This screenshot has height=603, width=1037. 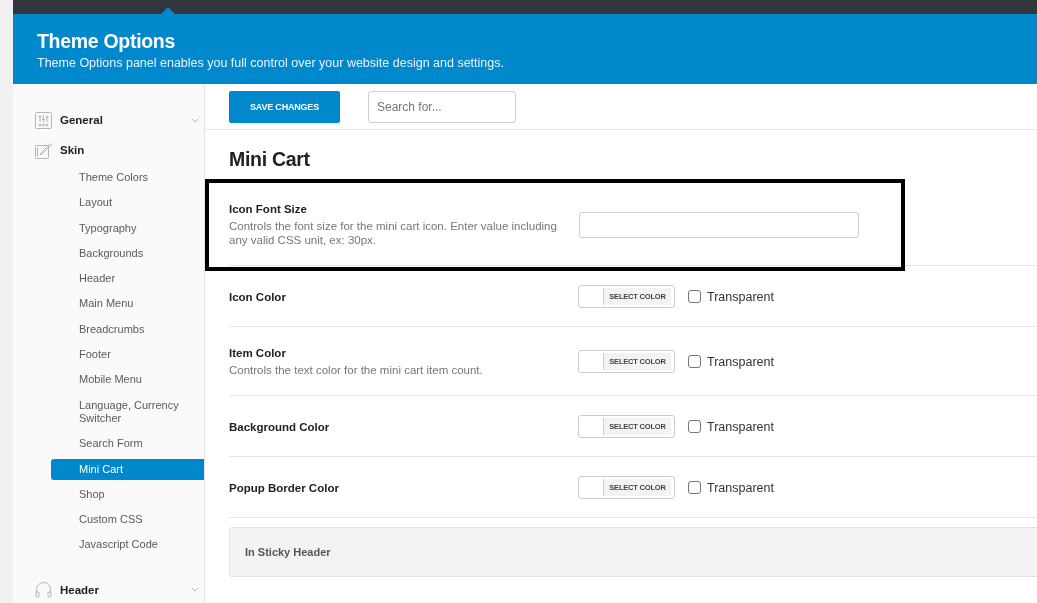 I want to click on sidebar-item: Layout, so click(x=127, y=203).